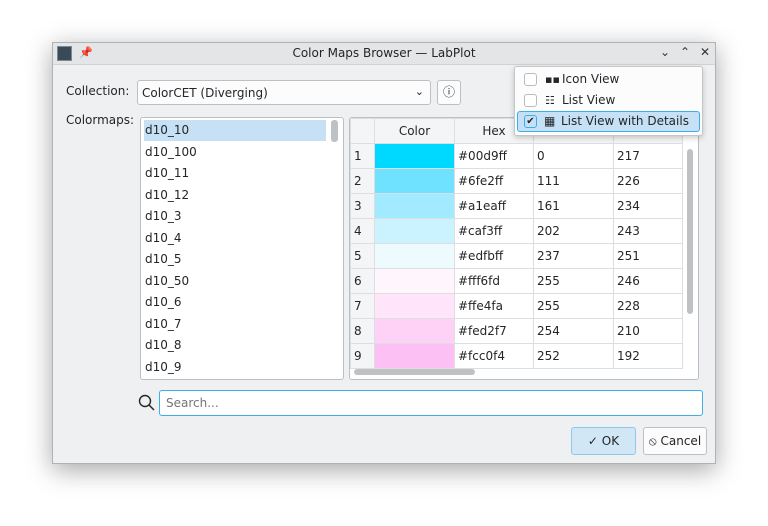 This screenshot has height=526, width=768. Describe the element at coordinates (573, 356) in the screenshot. I see `value-cell: 252` at that location.